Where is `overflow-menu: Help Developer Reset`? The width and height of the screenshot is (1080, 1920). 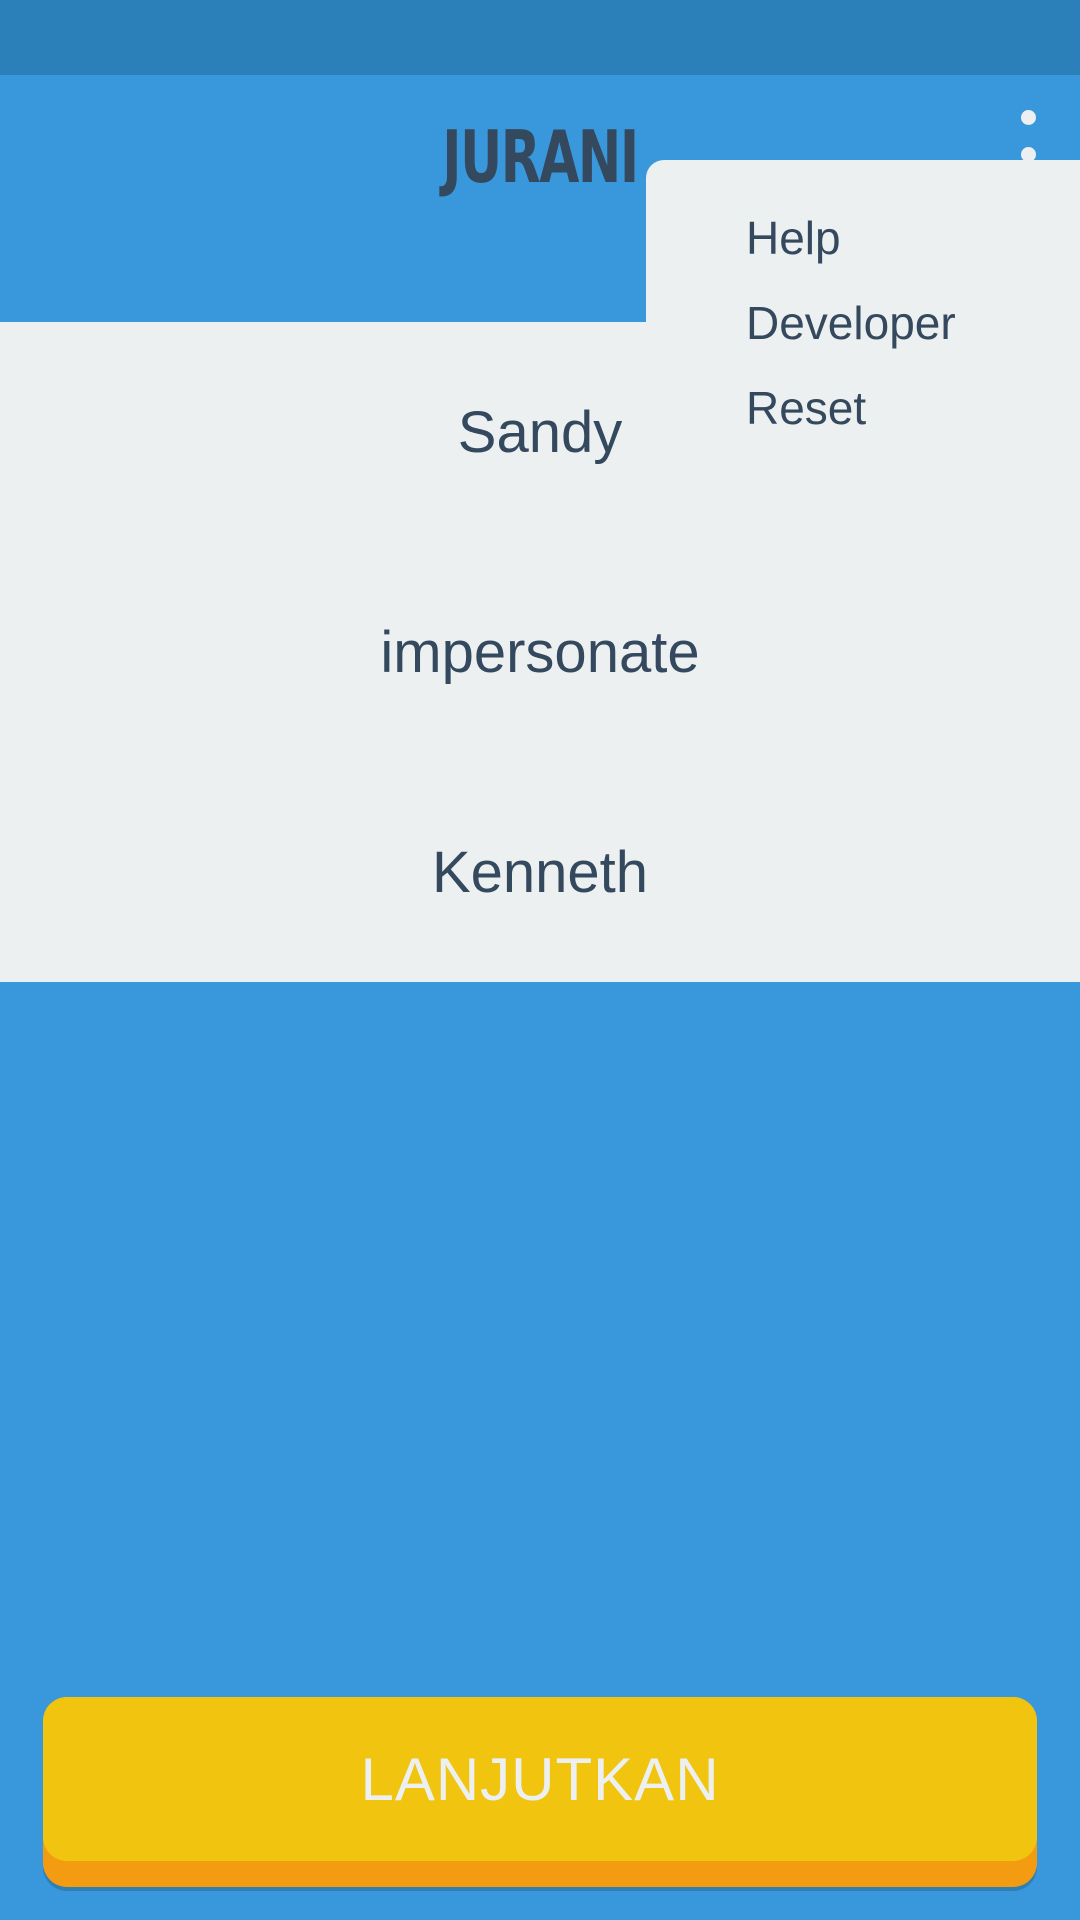 overflow-menu: Help Developer Reset is located at coordinates (863, 325).